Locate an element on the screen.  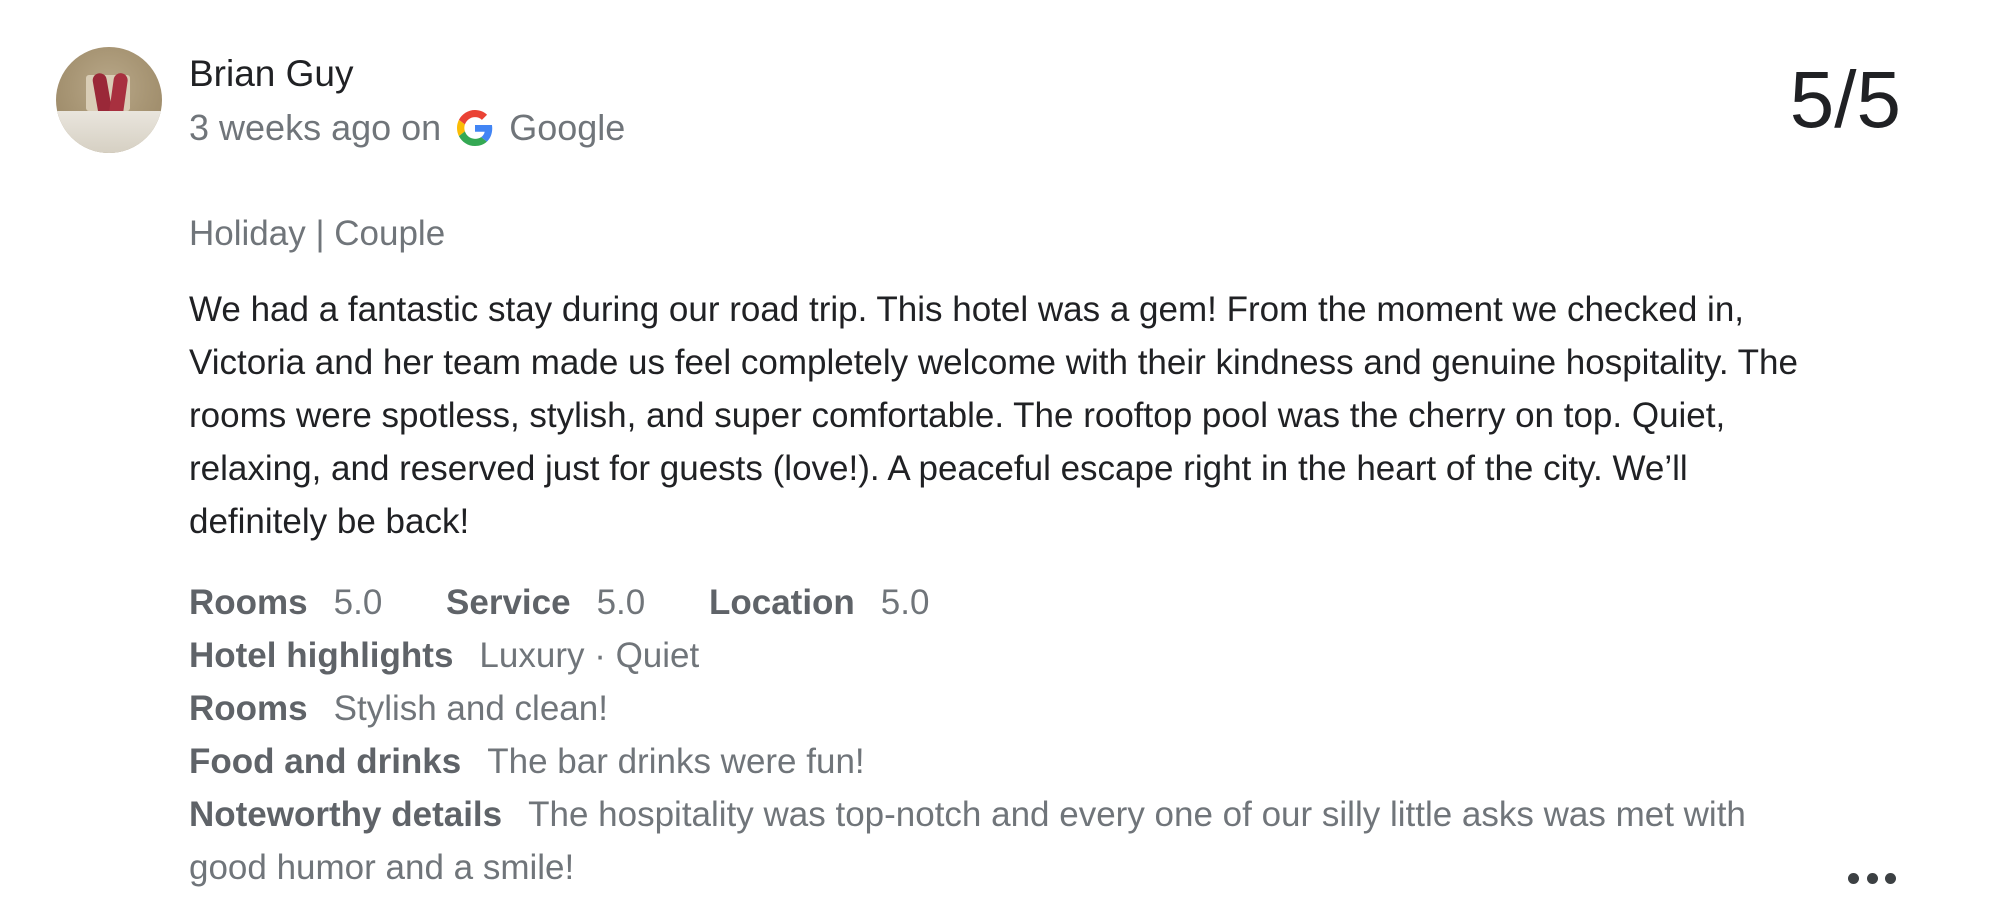
attribute-food-and-drinks: Food and drinks The bar drinks were fun! is located at coordinates (1009, 761).